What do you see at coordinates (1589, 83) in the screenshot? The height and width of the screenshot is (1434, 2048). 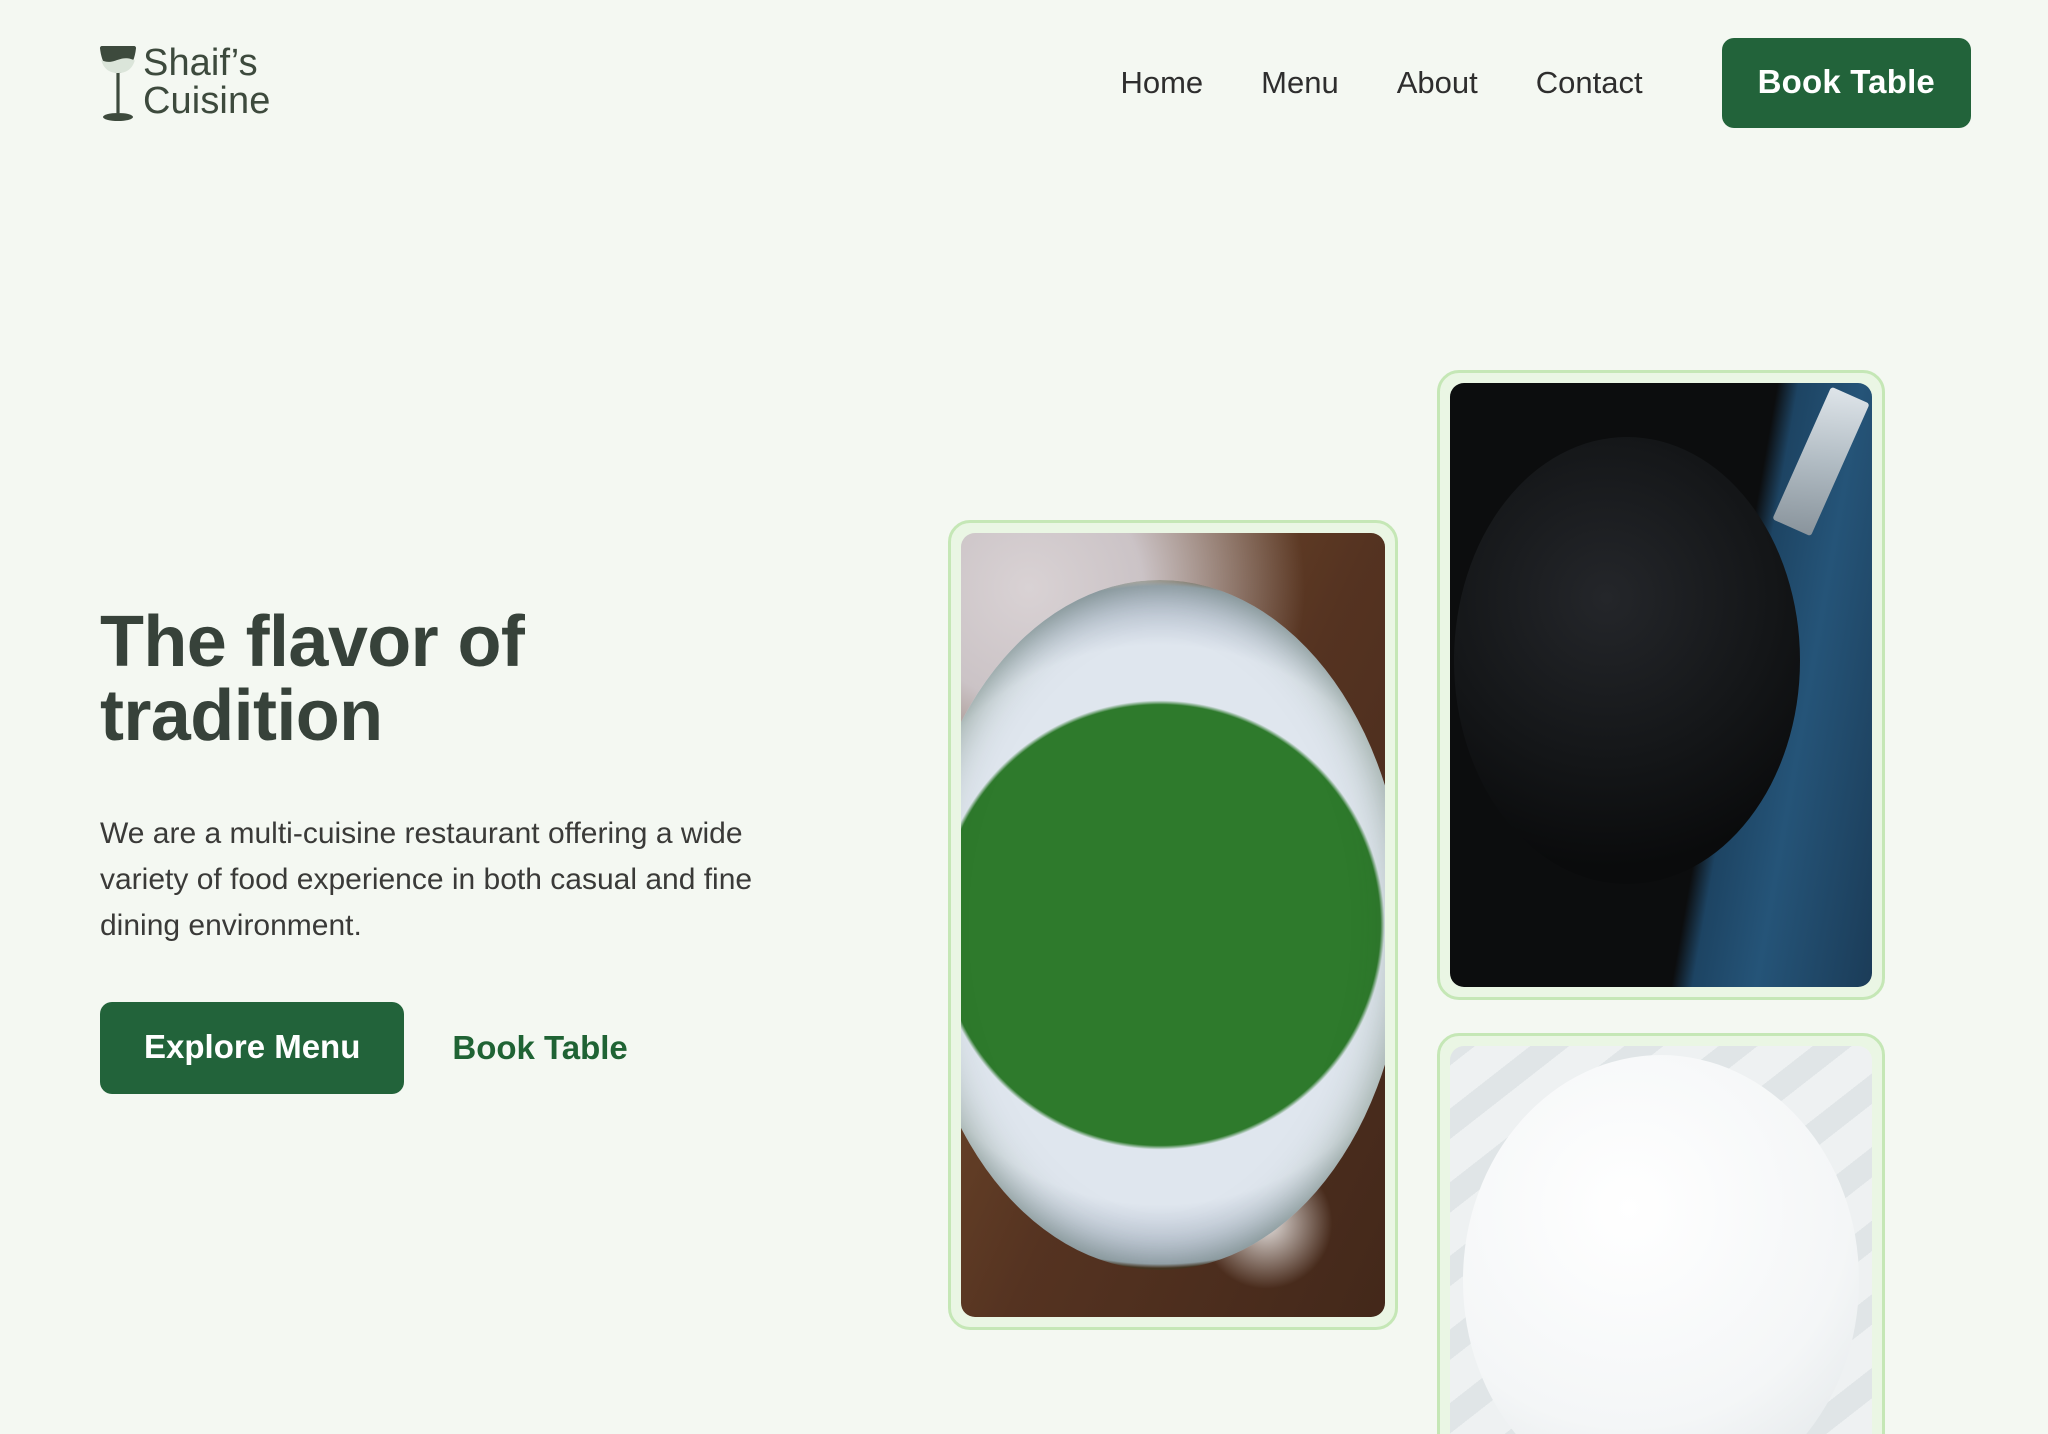 I see `nav-item-contact: Contact` at bounding box center [1589, 83].